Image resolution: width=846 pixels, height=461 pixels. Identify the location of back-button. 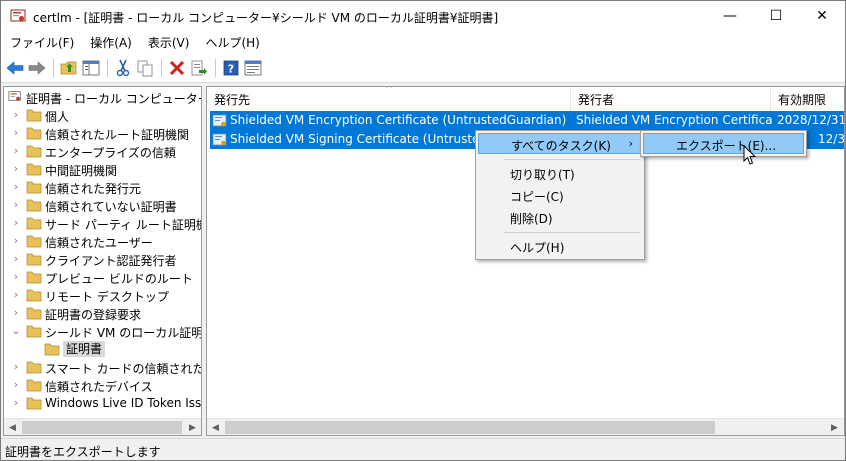
(15, 68).